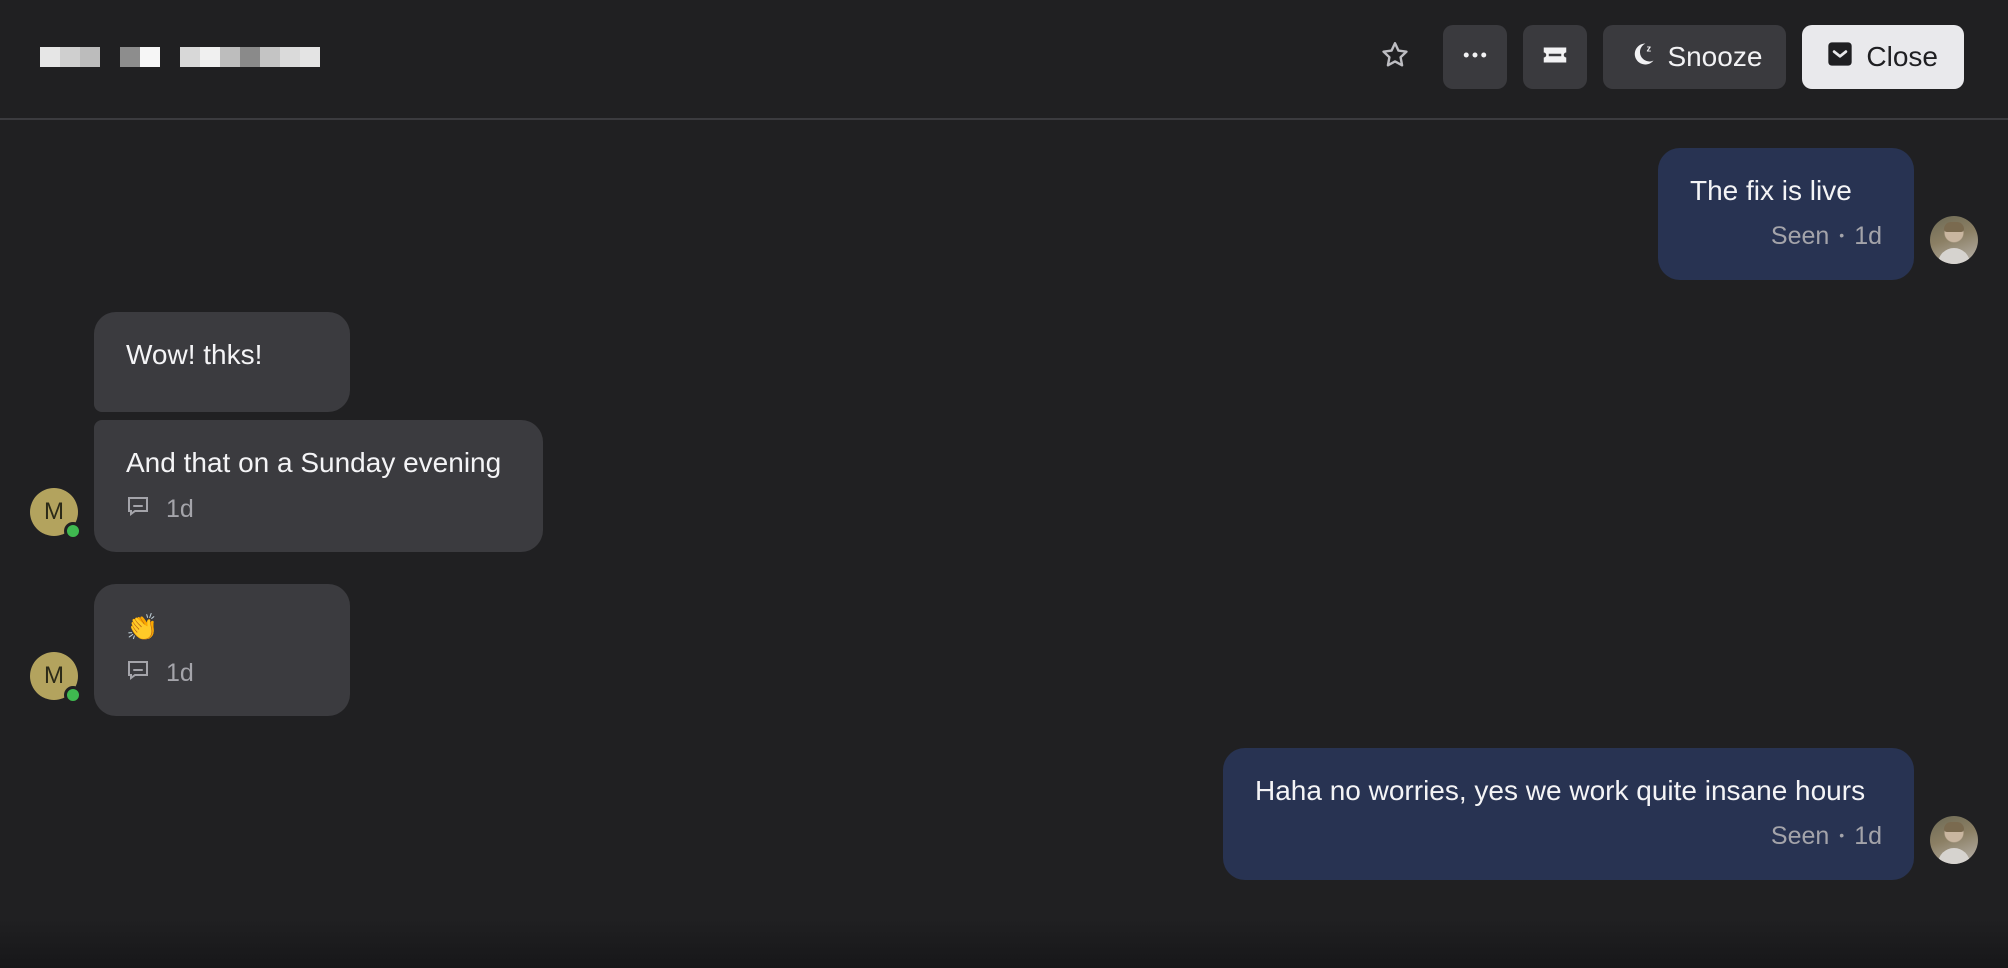  What do you see at coordinates (1786, 214) in the screenshot?
I see `agent-message-bubble: The fix is live Seen • 1d` at bounding box center [1786, 214].